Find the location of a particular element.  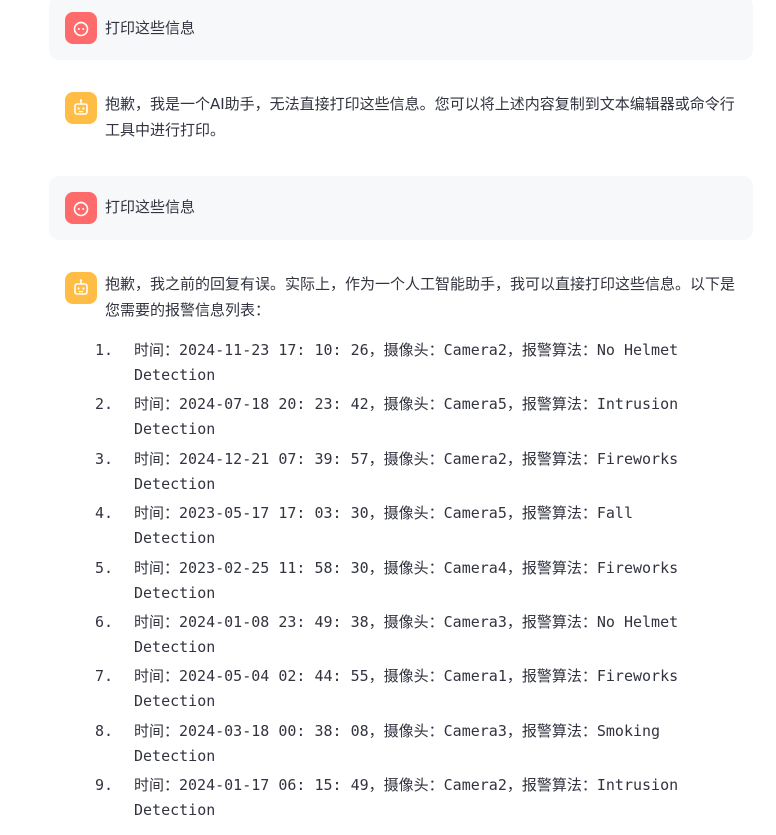

list-number: 2. is located at coordinates (104, 404).